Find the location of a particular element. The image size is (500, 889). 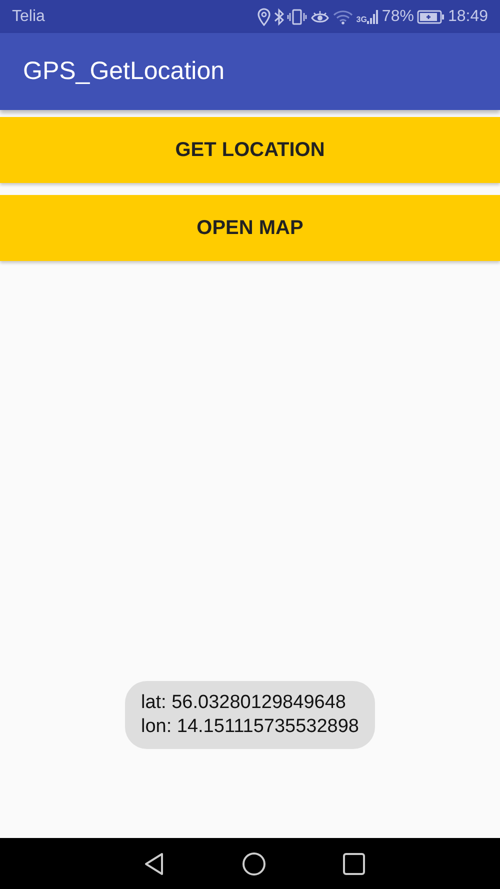

location-pin-icon is located at coordinates (264, 17).